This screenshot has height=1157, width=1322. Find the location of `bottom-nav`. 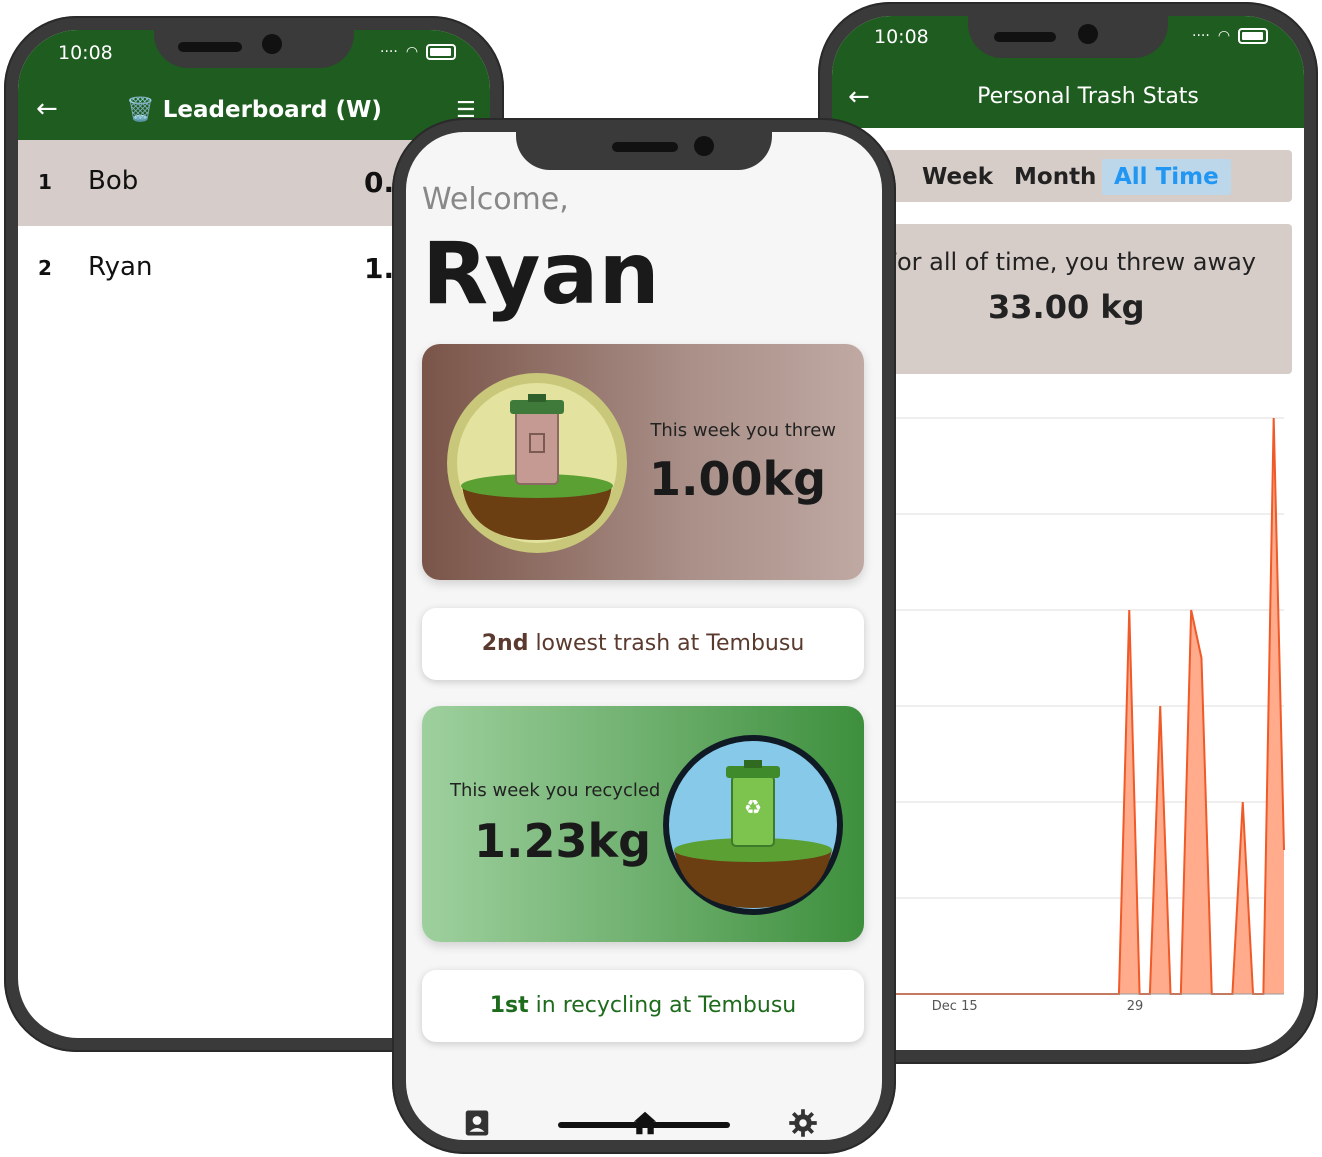

bottom-nav is located at coordinates (644, 1117).